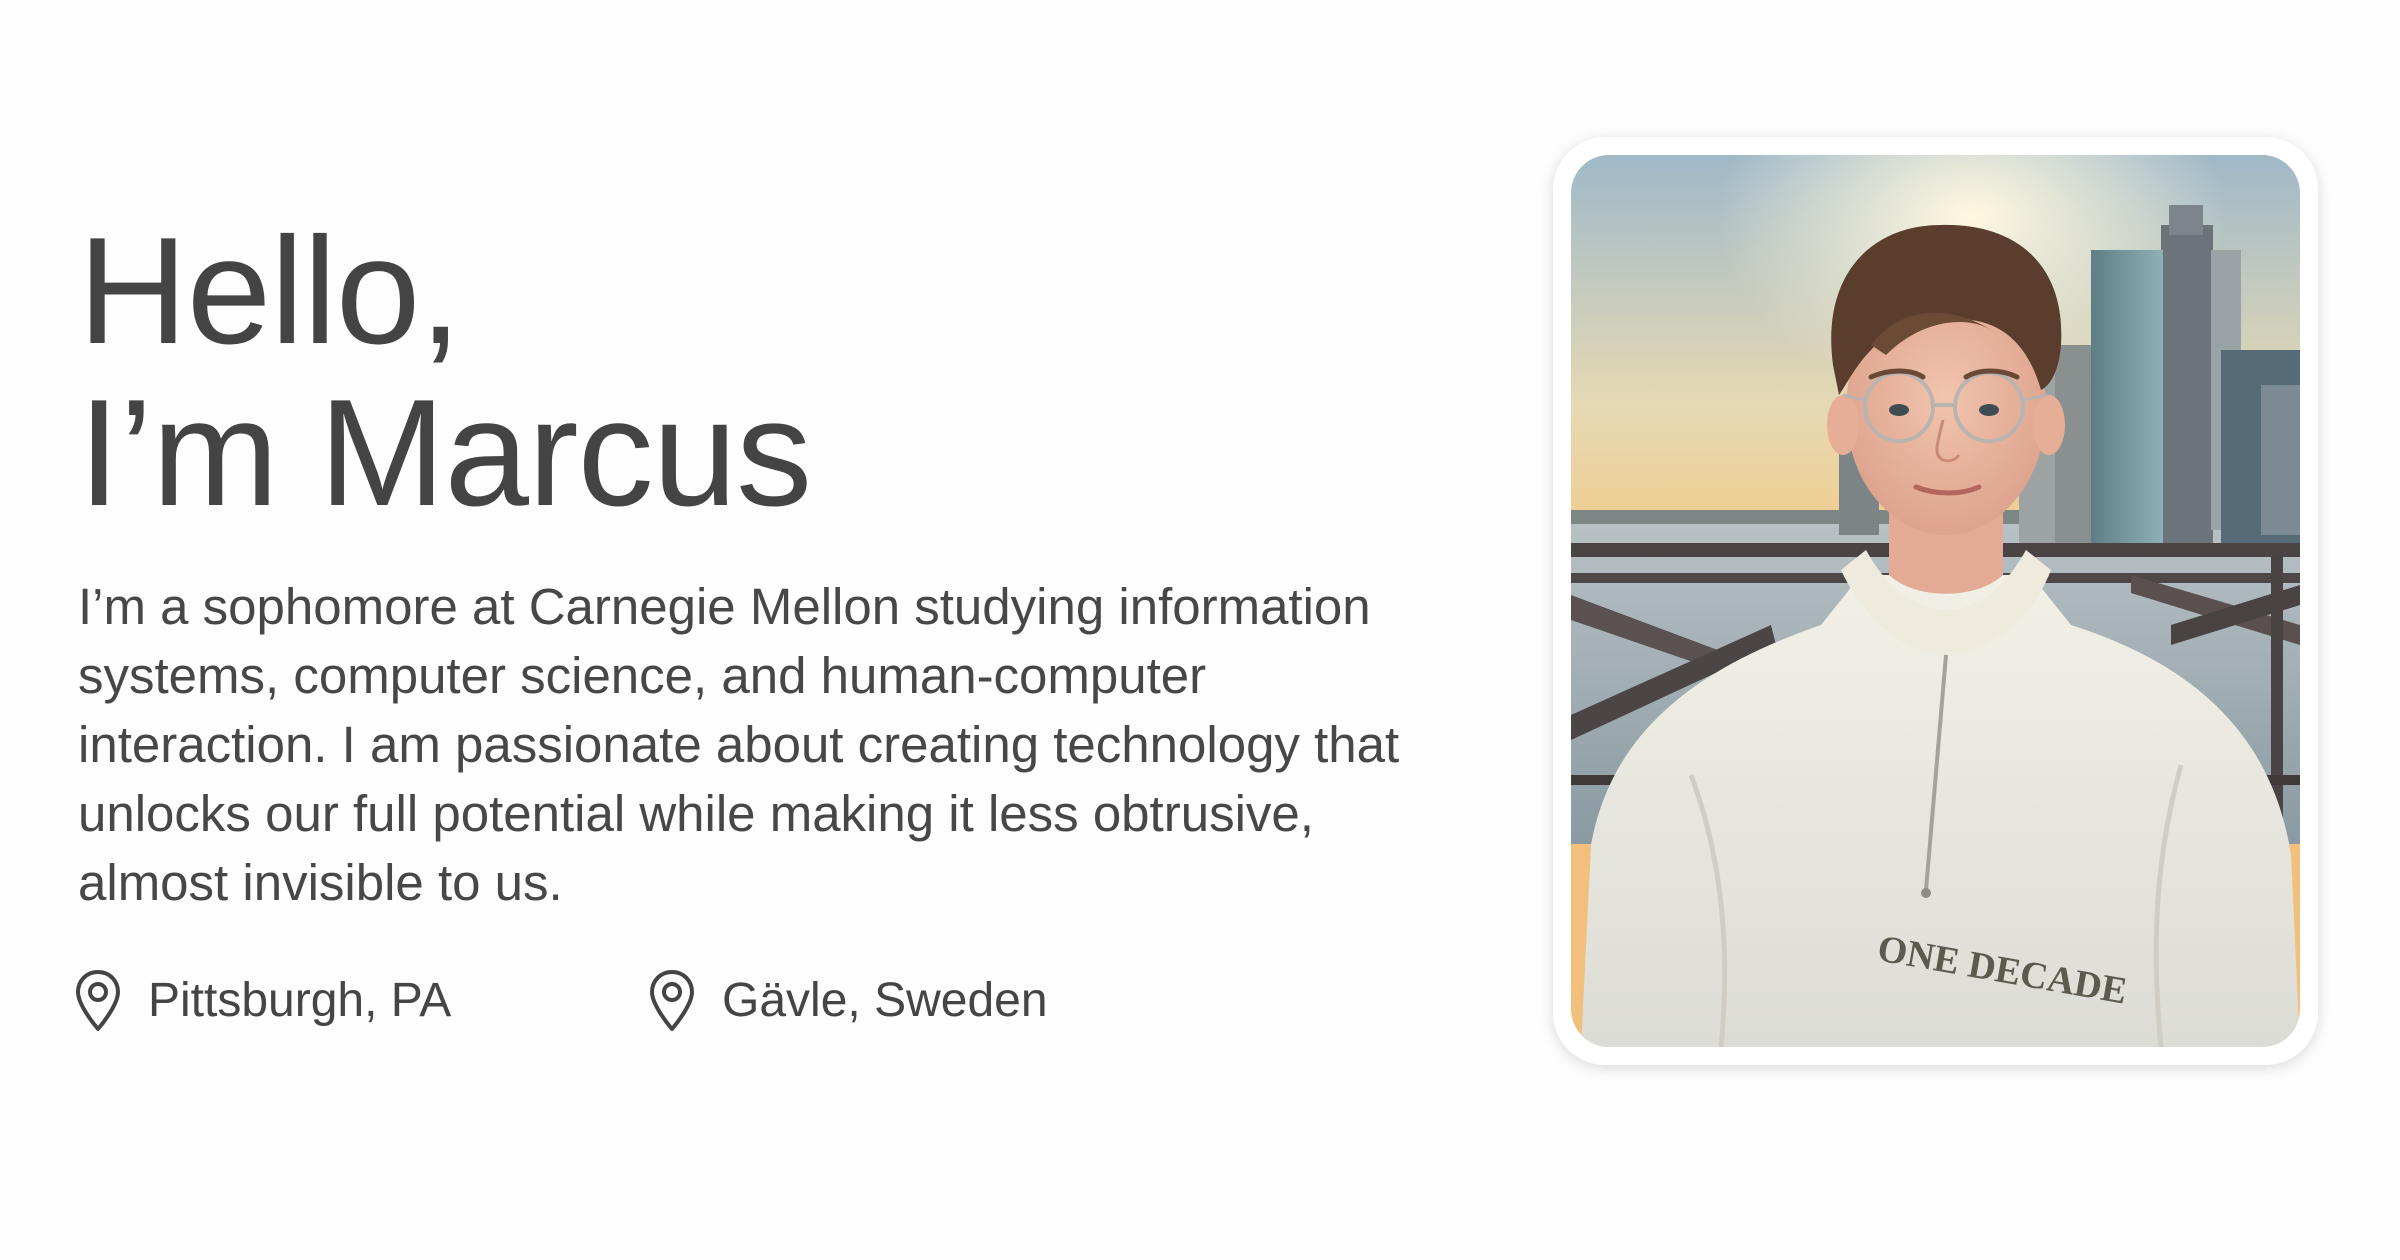  Describe the element at coordinates (270, 291) in the screenshot. I see `greeting-line-hello: Hello,` at that location.